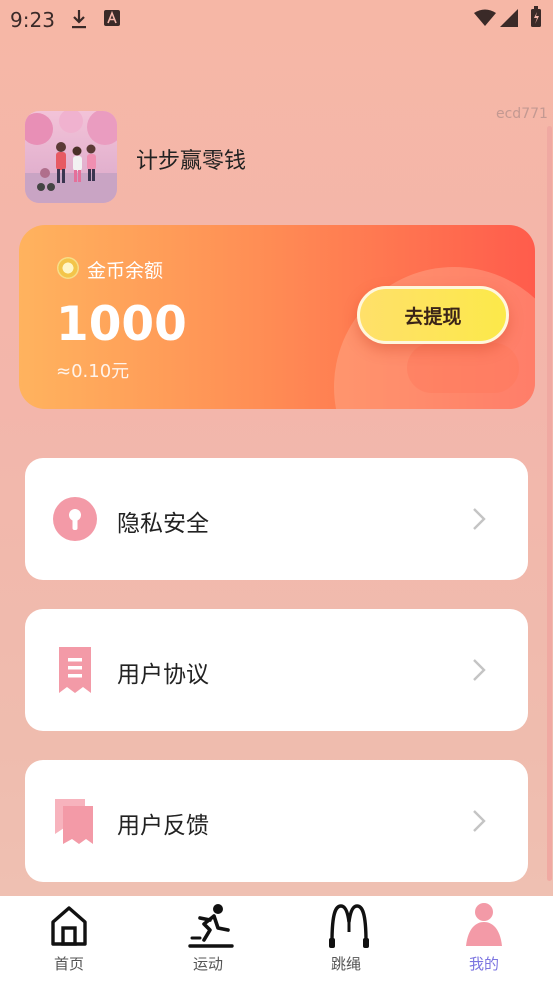 This screenshot has height=984, width=553. Describe the element at coordinates (349, 926) in the screenshot. I see `jump-rope-icon` at that location.